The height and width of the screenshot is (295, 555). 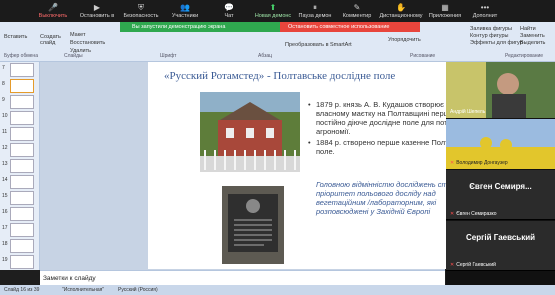 I want to click on microphone-icon: 🎤, so click(x=53, y=7).